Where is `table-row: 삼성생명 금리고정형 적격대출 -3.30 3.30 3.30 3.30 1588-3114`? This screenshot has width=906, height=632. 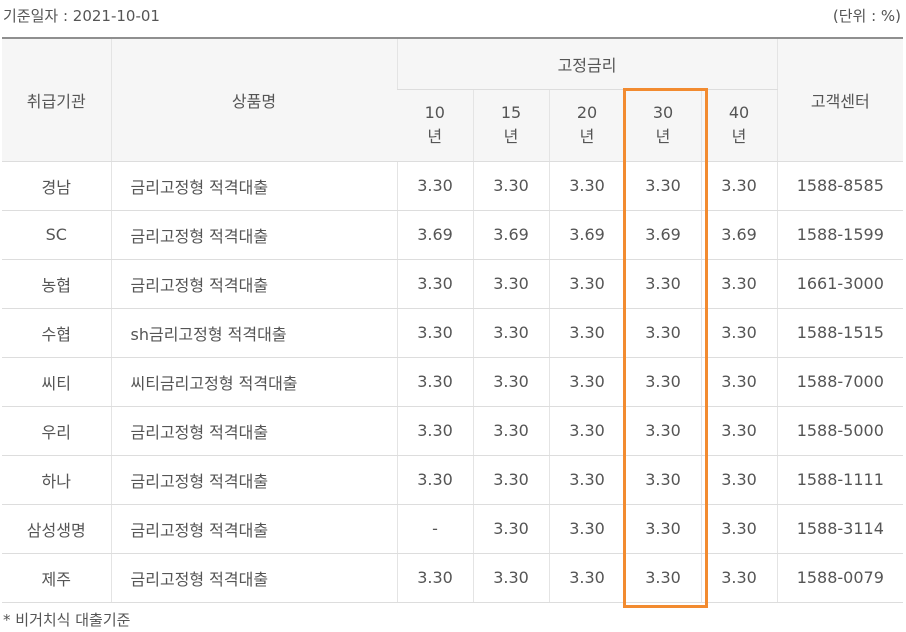
table-row: 삼성생명 금리고정형 적격대출 -3.30 3.30 3.30 3.30 1588-3114 is located at coordinates (453, 529).